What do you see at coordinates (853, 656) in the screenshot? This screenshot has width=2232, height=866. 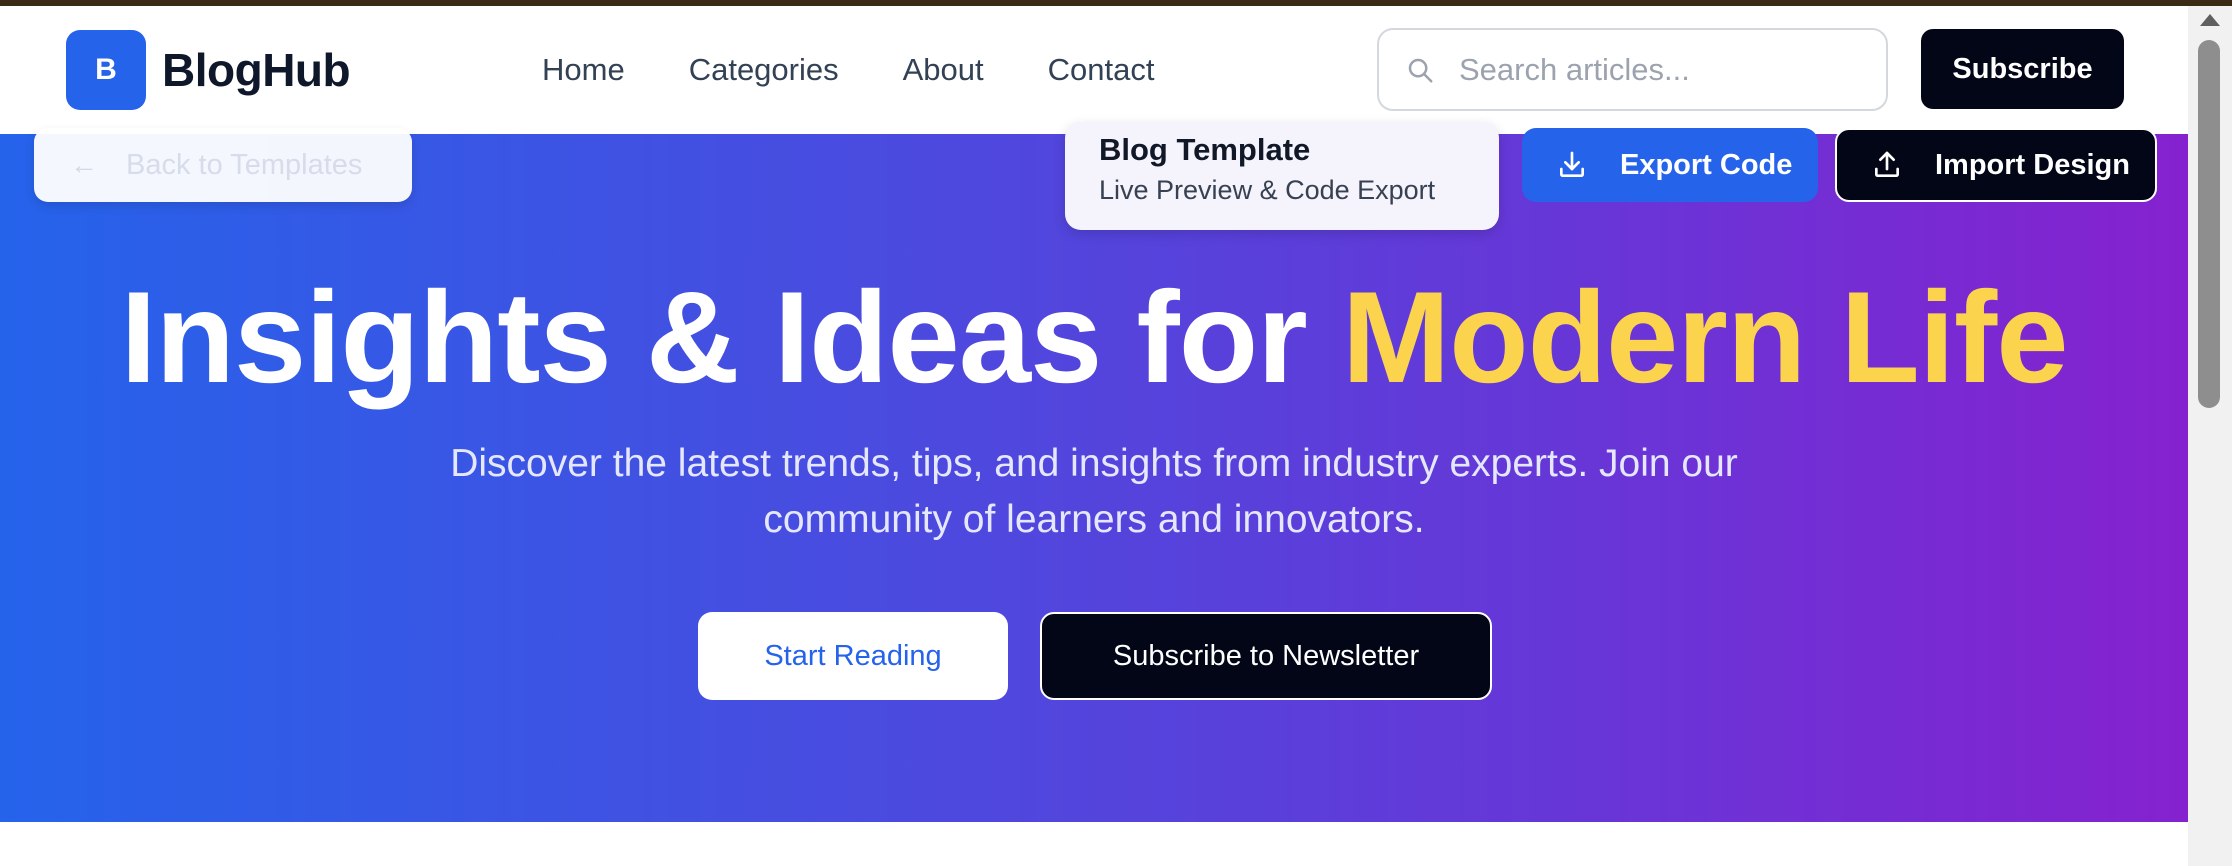 I see `start-reading-button: Start Reading` at bounding box center [853, 656].